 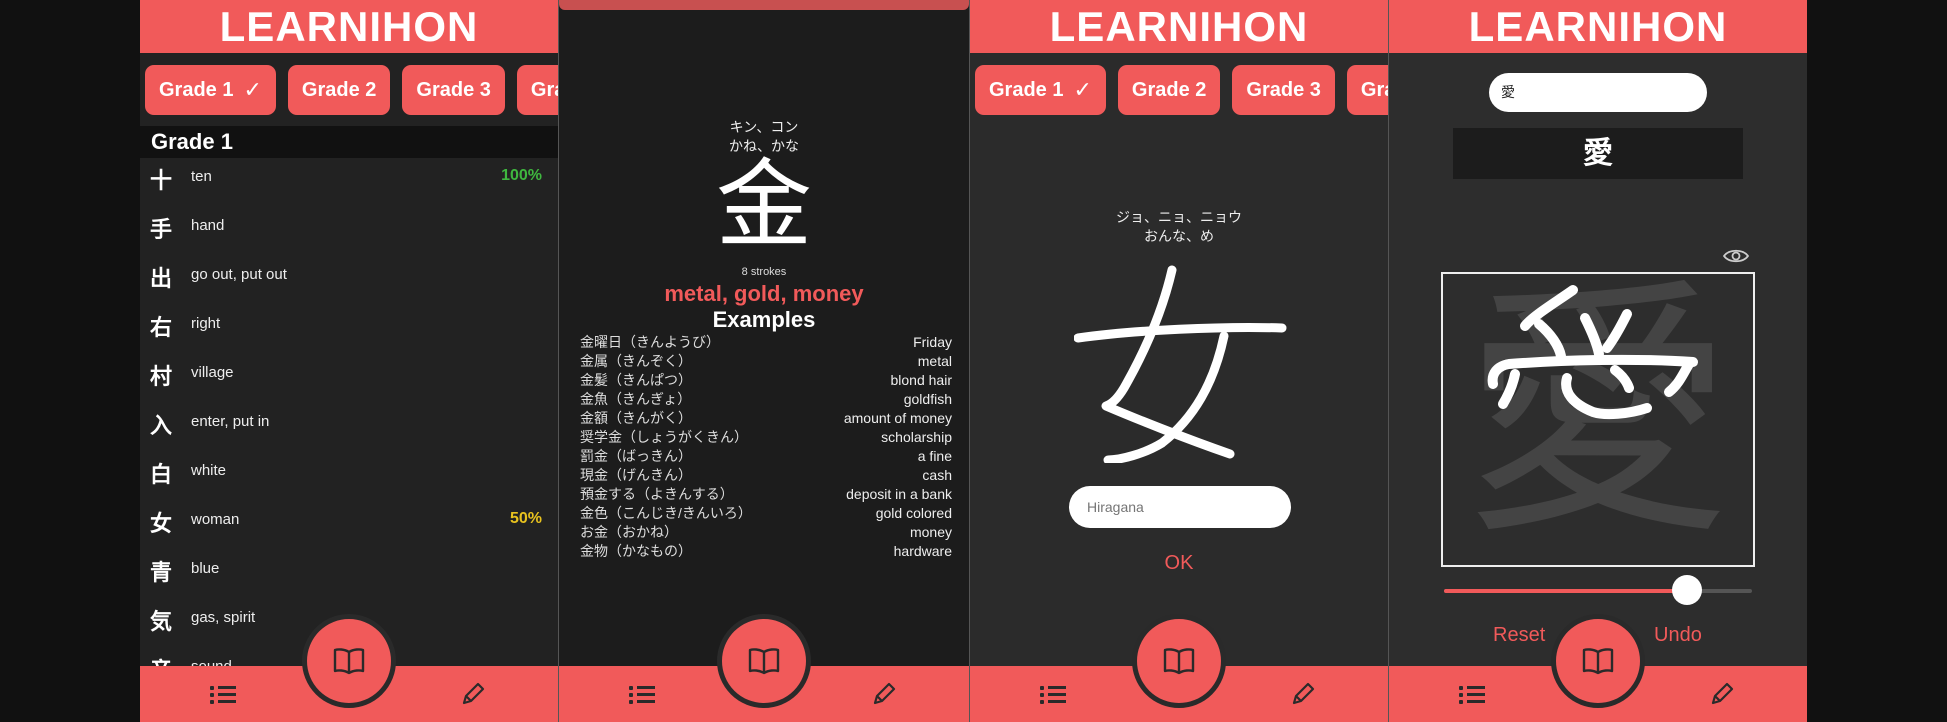 I want to click on app-title: LEARNIHON, so click(x=1598, y=26).